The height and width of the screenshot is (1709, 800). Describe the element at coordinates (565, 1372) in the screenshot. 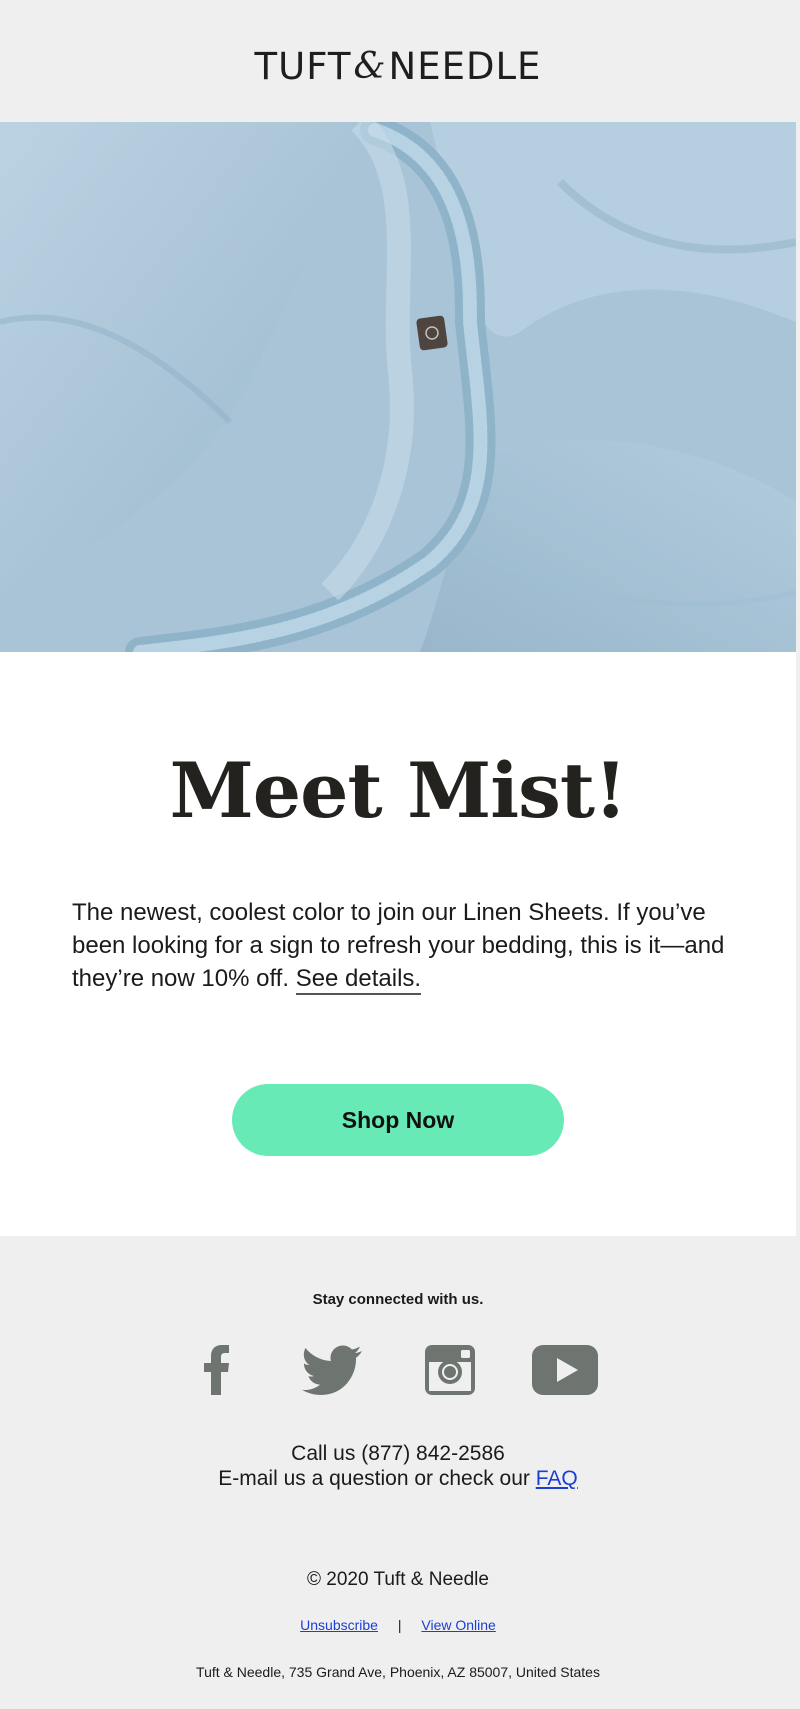

I see `youtube-icon` at that location.